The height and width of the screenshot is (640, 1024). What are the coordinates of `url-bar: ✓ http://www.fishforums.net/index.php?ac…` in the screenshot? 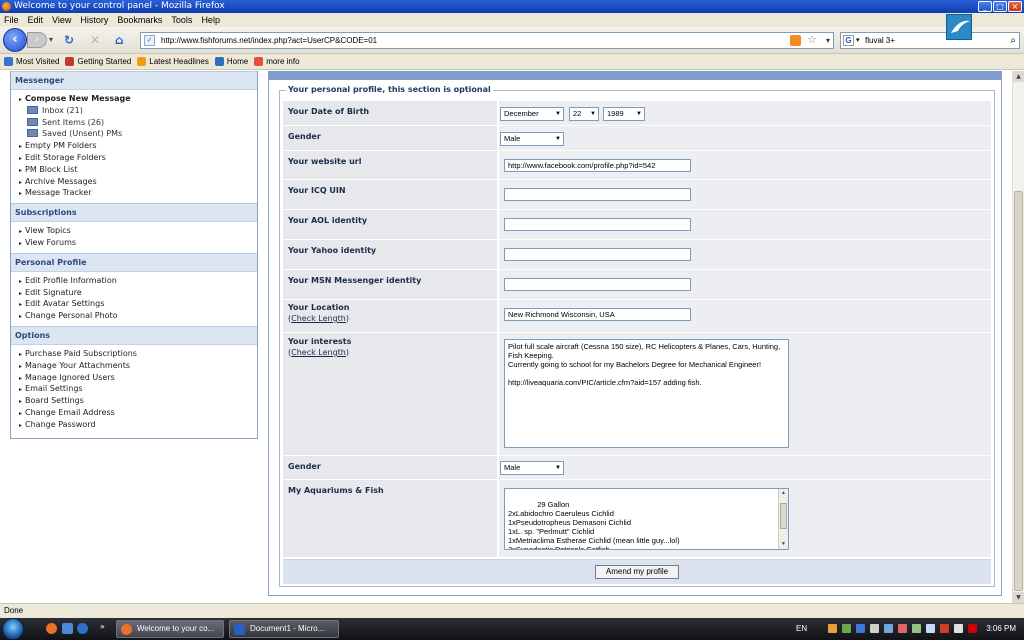 It's located at (487, 40).